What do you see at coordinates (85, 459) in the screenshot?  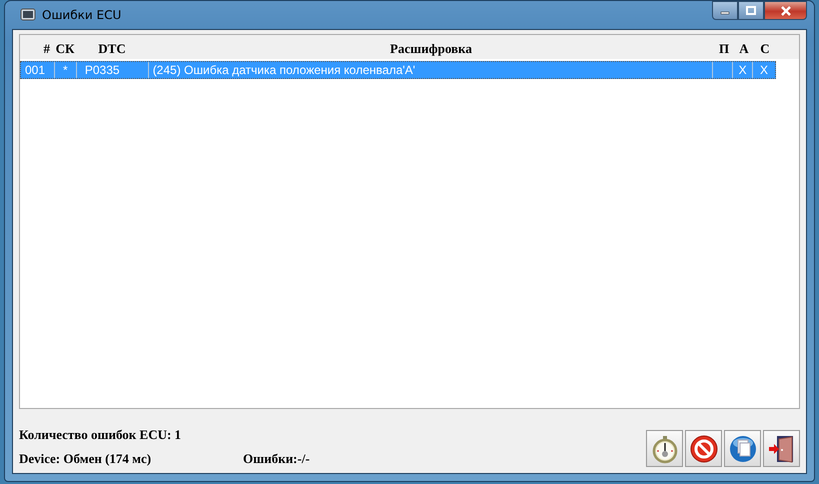 I see `device-status-text: Device: Обмен (174 мс)` at bounding box center [85, 459].